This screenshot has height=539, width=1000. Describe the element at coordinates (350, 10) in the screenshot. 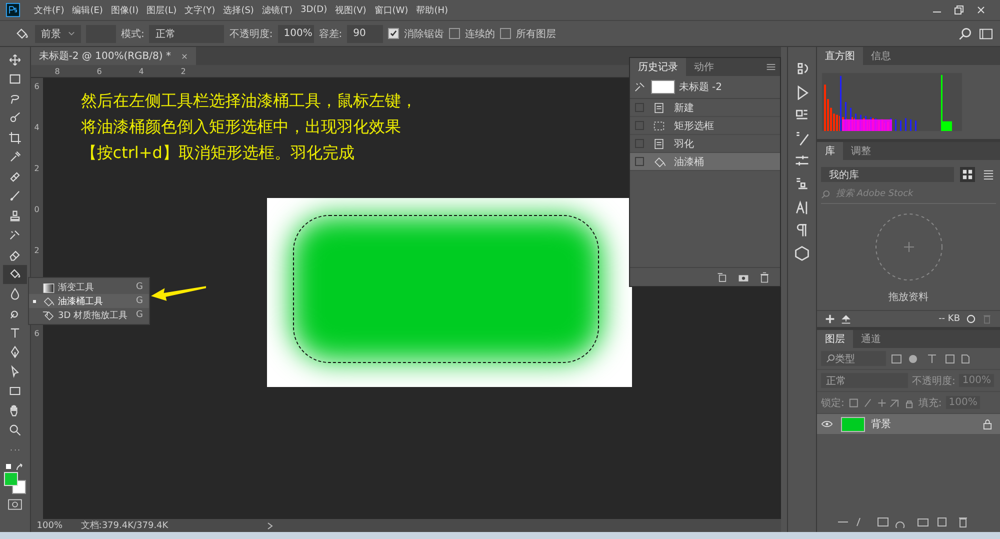

I see `menu-item: 视图(V)` at that location.